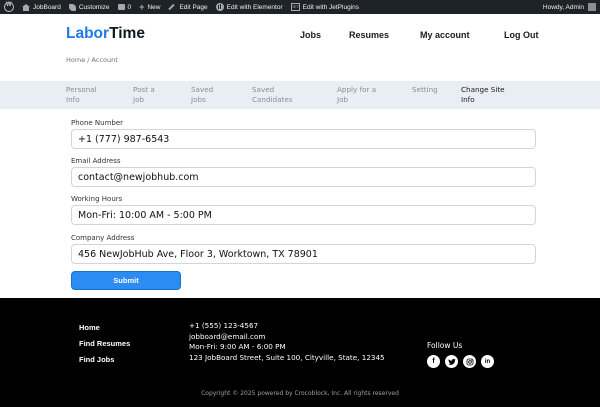 This screenshot has width=600, height=407. Describe the element at coordinates (303, 139) in the screenshot. I see `phone-field: +1 (777) 987-6543` at that location.